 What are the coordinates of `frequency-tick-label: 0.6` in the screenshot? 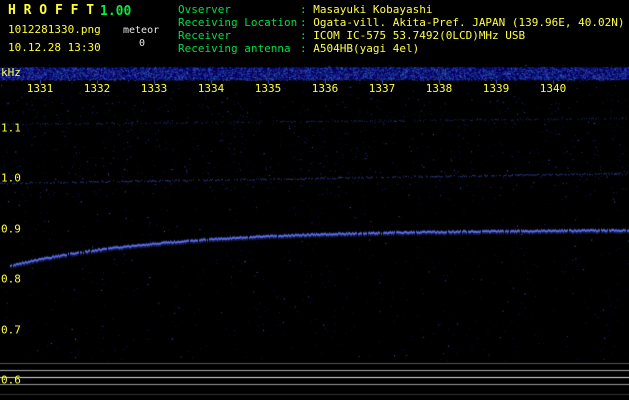 It's located at (11, 380).